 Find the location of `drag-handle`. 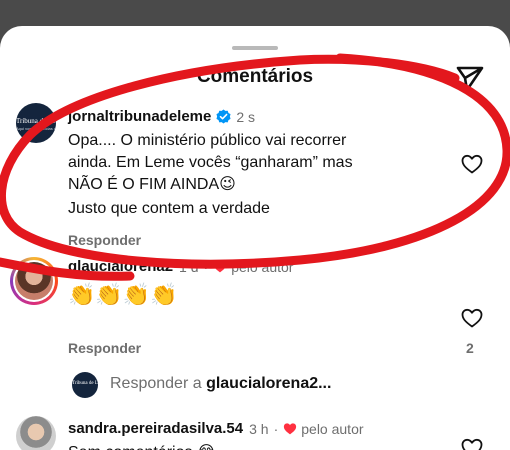

drag-handle is located at coordinates (255, 48).